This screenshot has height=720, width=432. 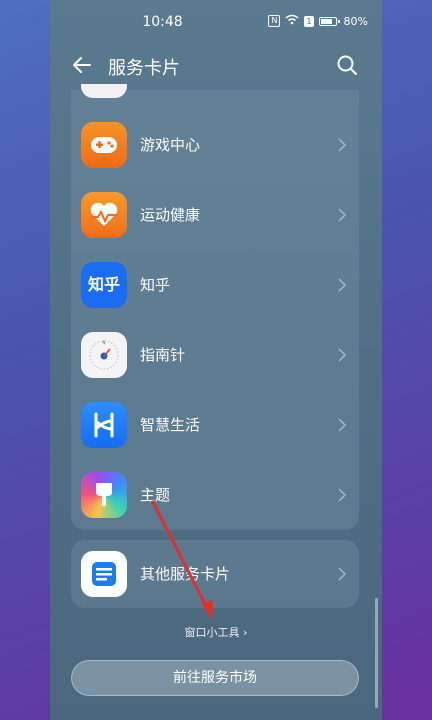 What do you see at coordinates (376, 653) in the screenshot?
I see `scrollbar` at bounding box center [376, 653].